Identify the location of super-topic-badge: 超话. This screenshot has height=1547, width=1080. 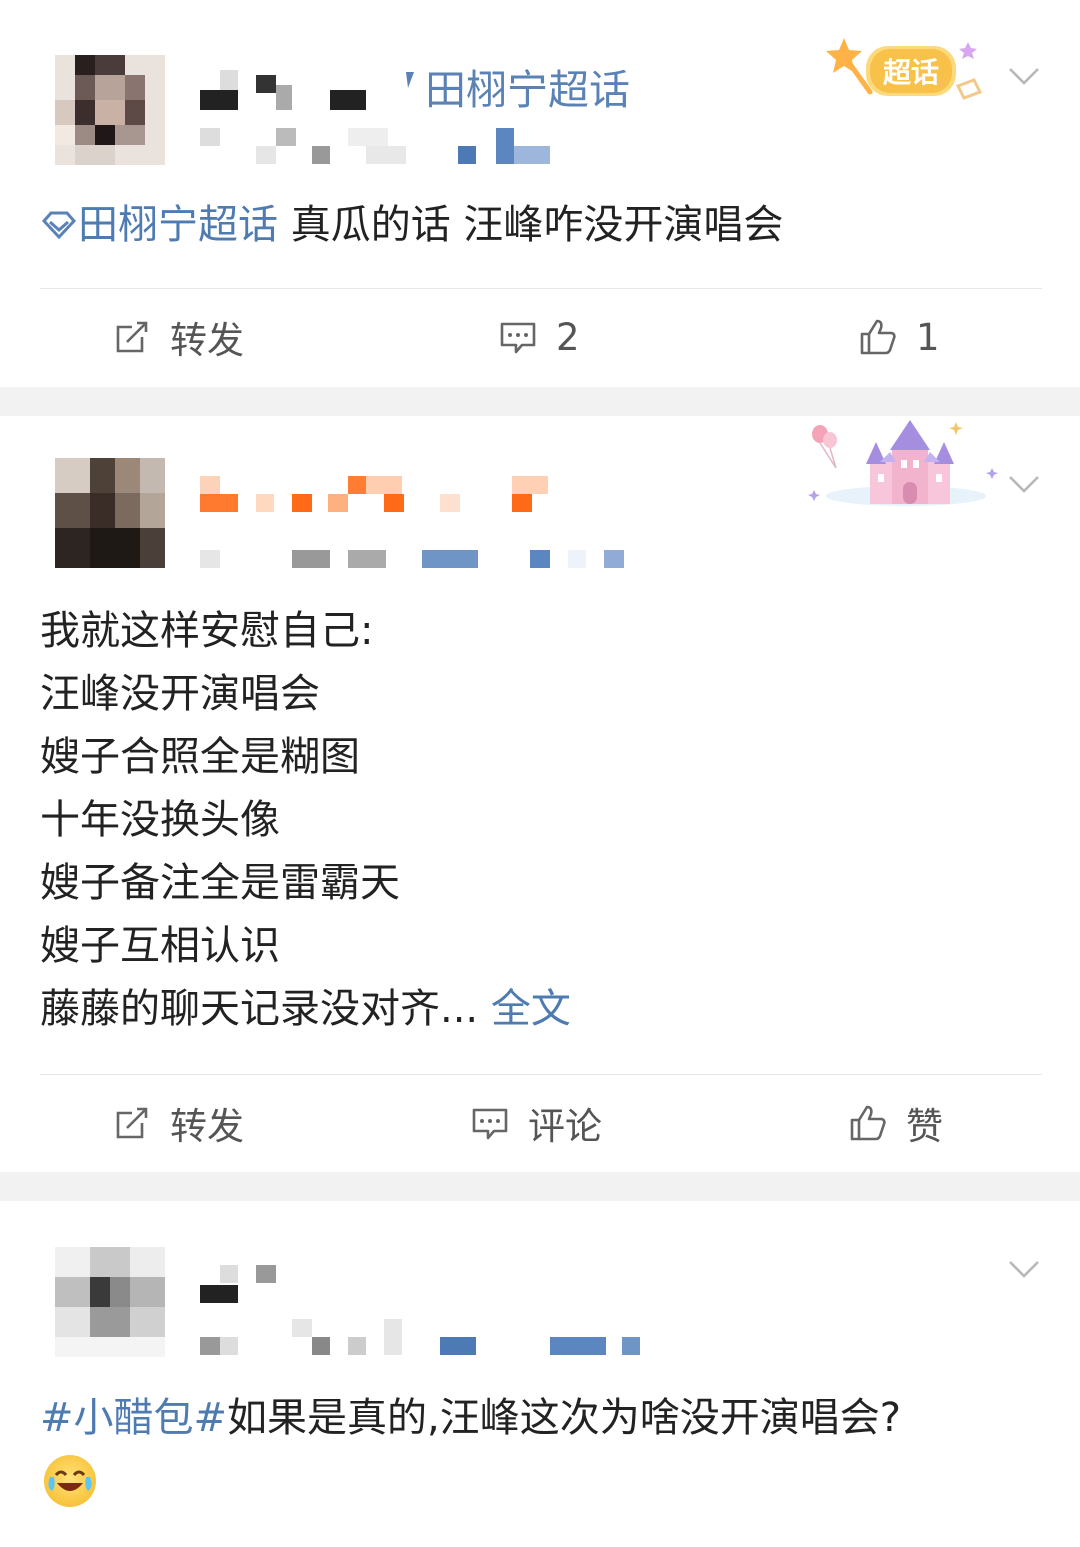
(907, 74).